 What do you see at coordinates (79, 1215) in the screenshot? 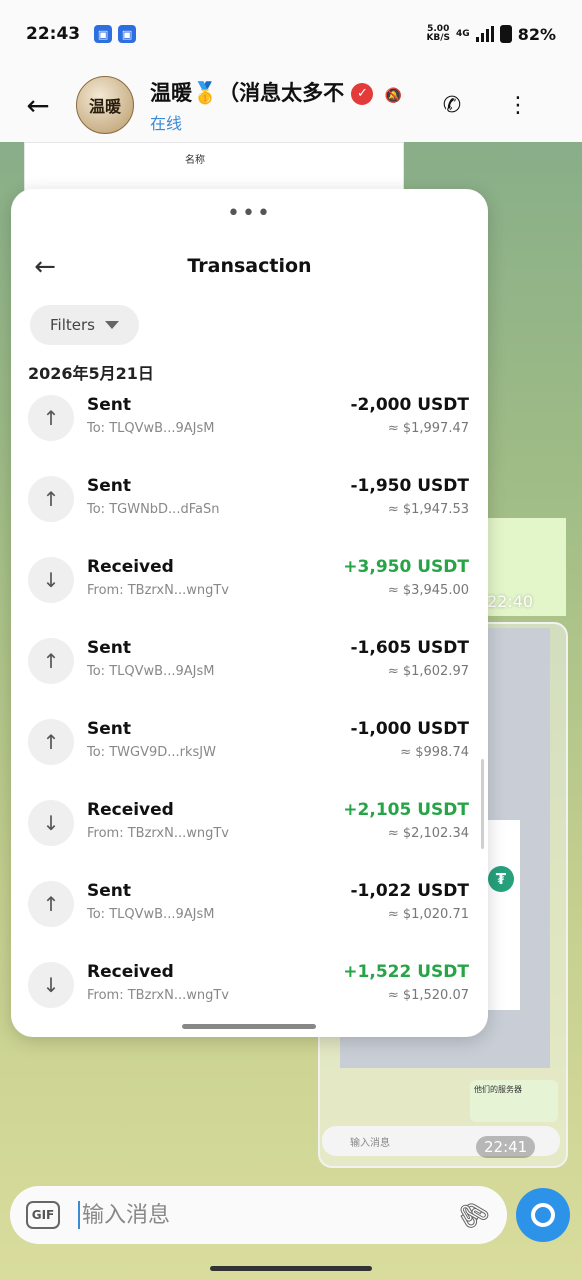
I see `text-cursor` at bounding box center [79, 1215].